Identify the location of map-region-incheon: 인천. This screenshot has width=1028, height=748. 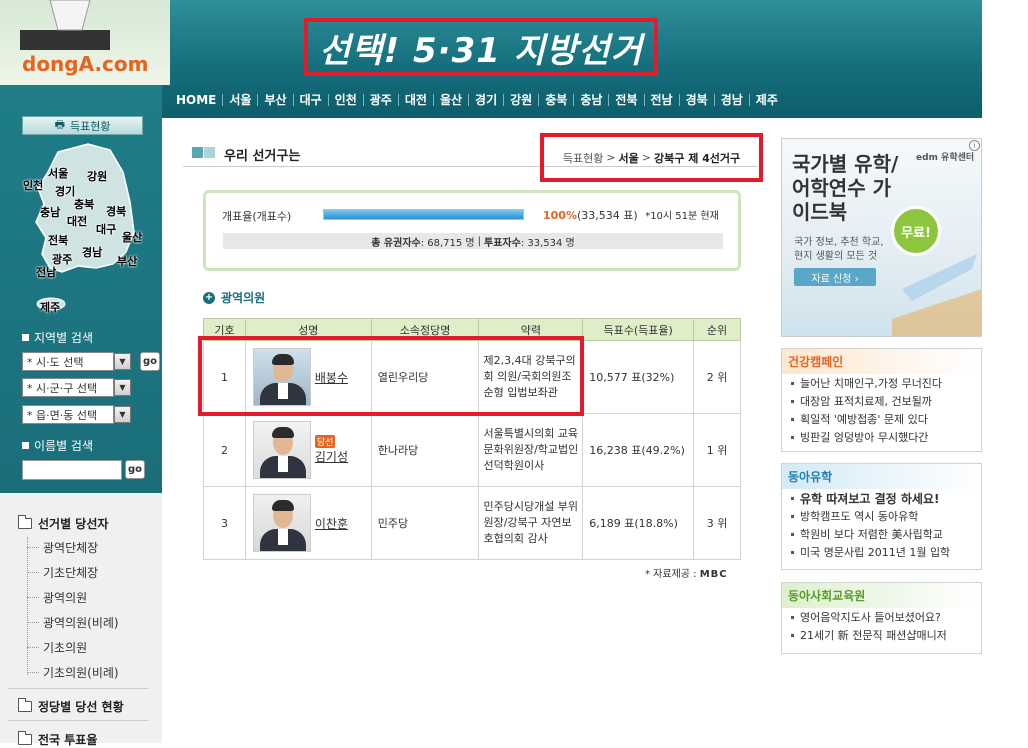
(33, 185).